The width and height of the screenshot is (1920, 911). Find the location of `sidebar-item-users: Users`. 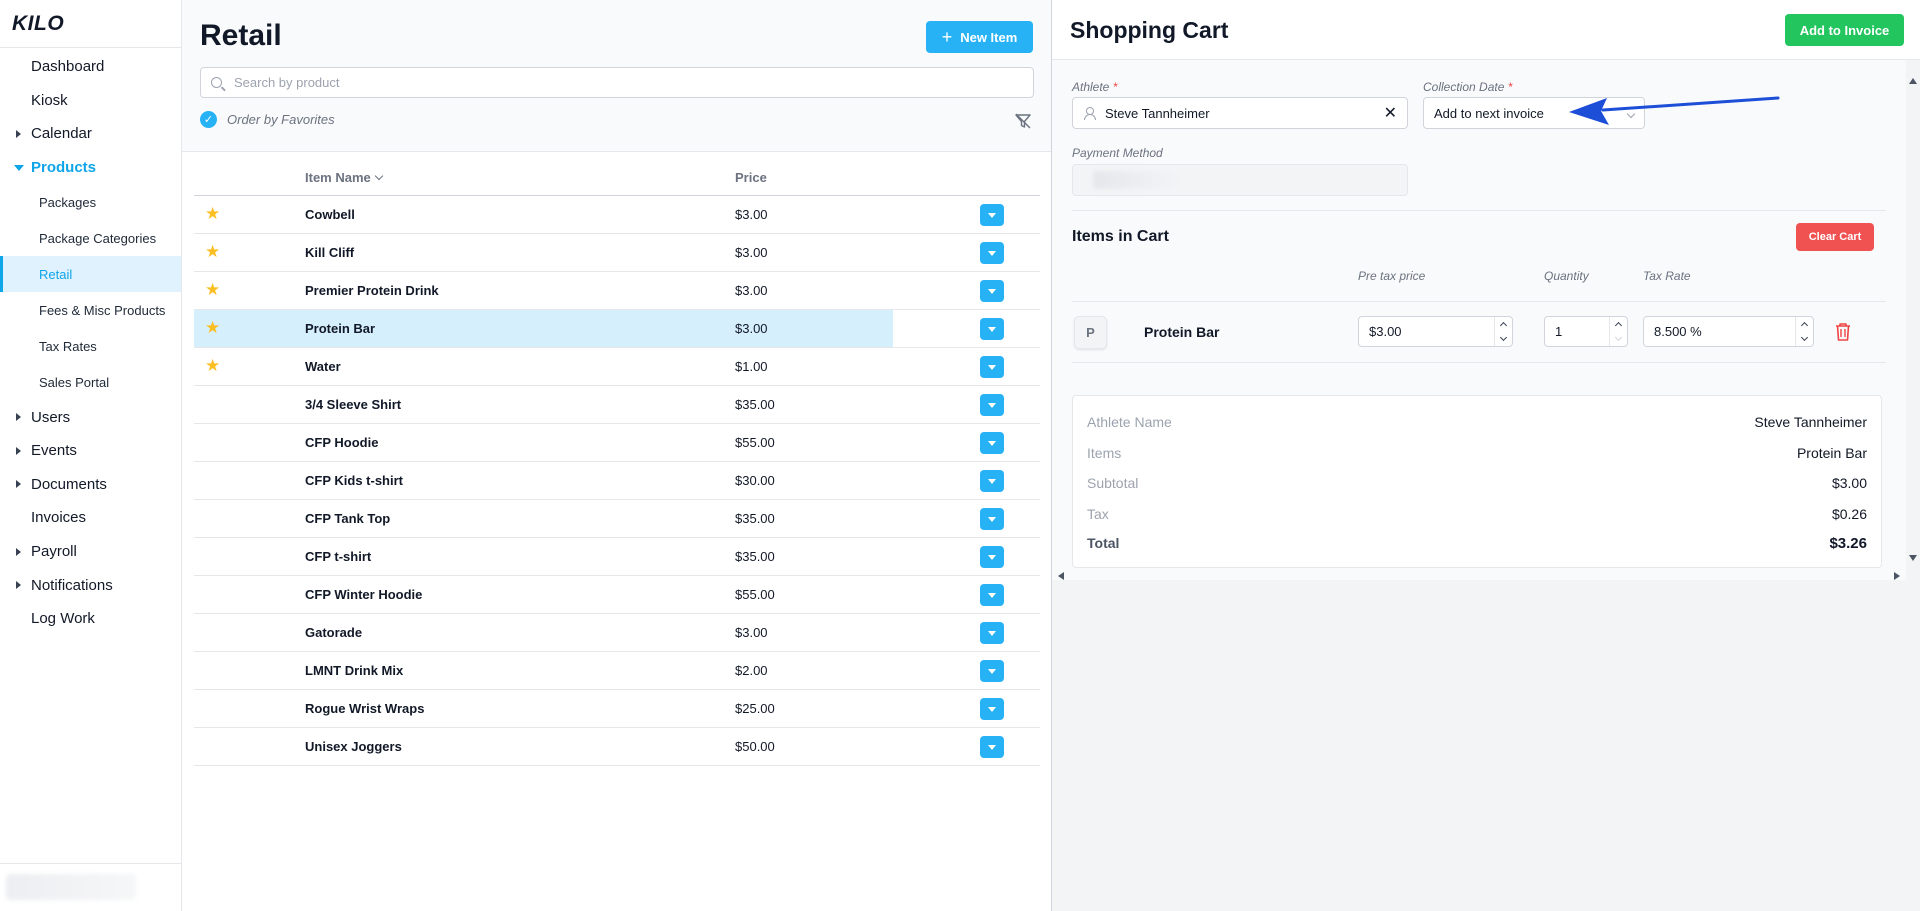

sidebar-item-users: Users is located at coordinates (90, 417).